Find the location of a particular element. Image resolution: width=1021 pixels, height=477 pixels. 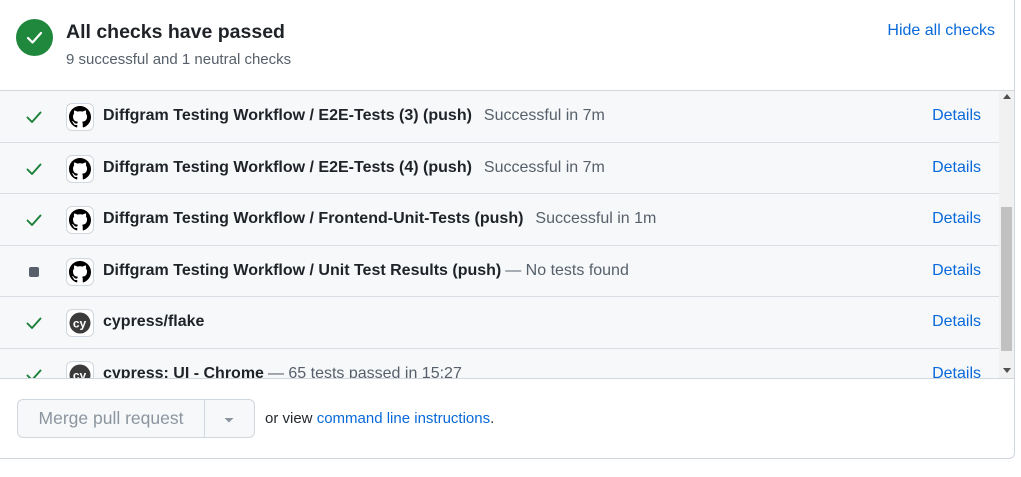

merge-method-dropdown-caret-icon is located at coordinates (229, 419).